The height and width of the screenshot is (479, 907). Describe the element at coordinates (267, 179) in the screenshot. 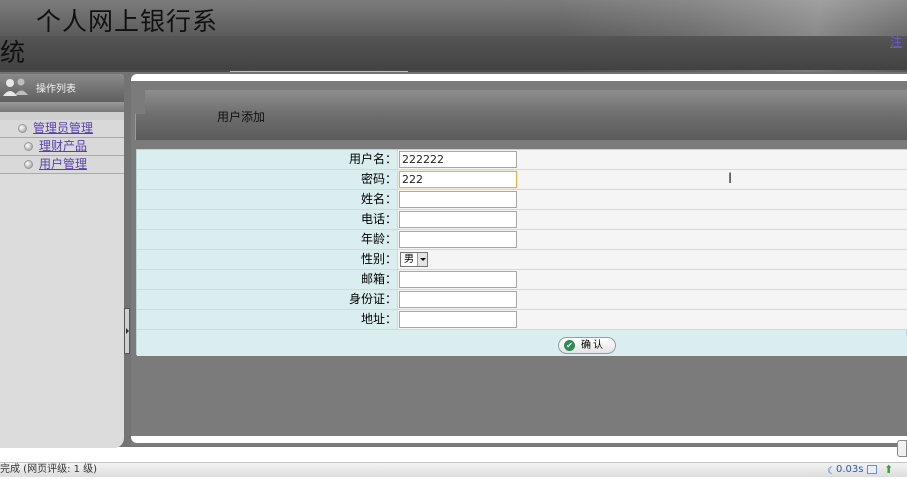

I see `field-label: 密码：` at that location.